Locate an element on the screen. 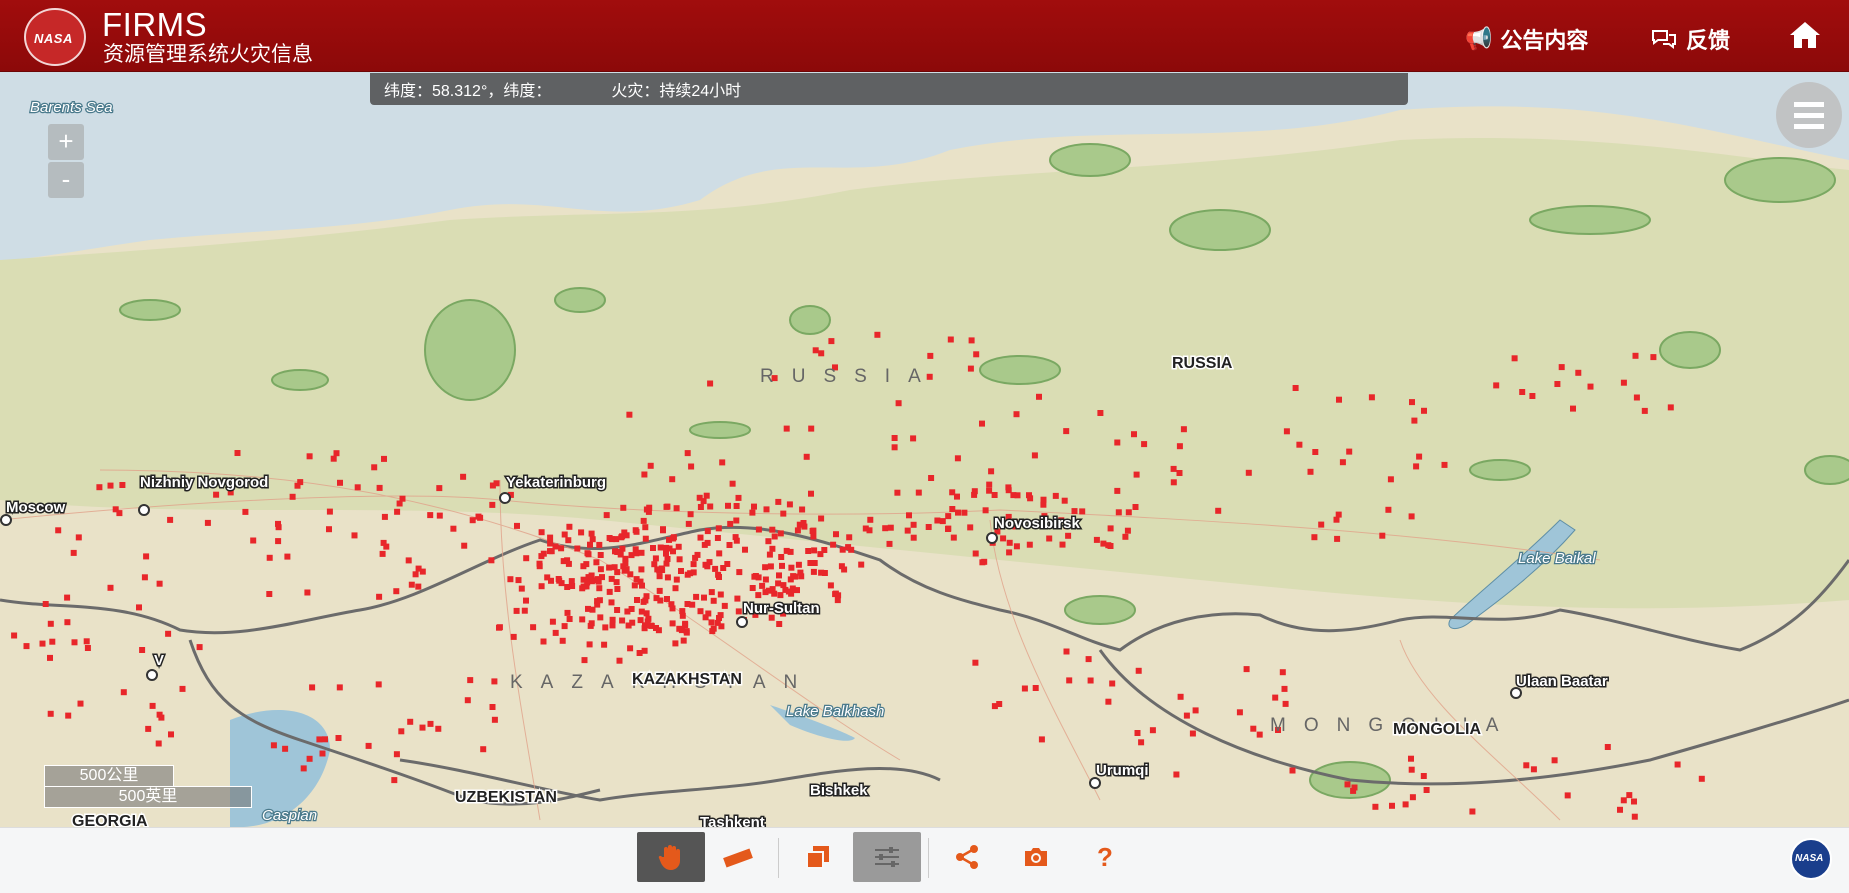 The width and height of the screenshot is (1849, 893). layer-list-button is located at coordinates (1809, 115).